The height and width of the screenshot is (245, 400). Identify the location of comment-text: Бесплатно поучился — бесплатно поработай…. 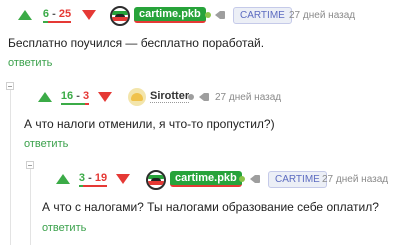
(136, 43).